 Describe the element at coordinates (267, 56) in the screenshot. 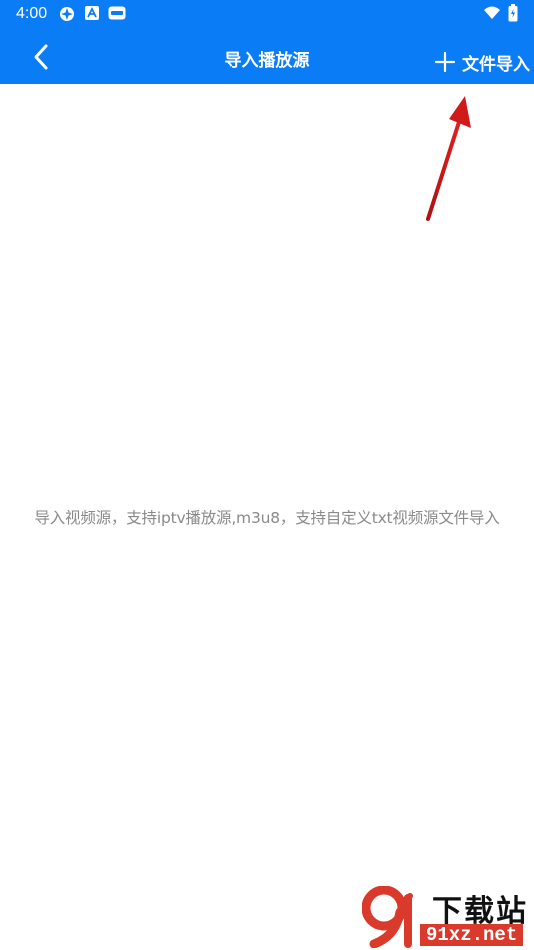

I see `app-bar: 导入播放源 文件导入` at that location.